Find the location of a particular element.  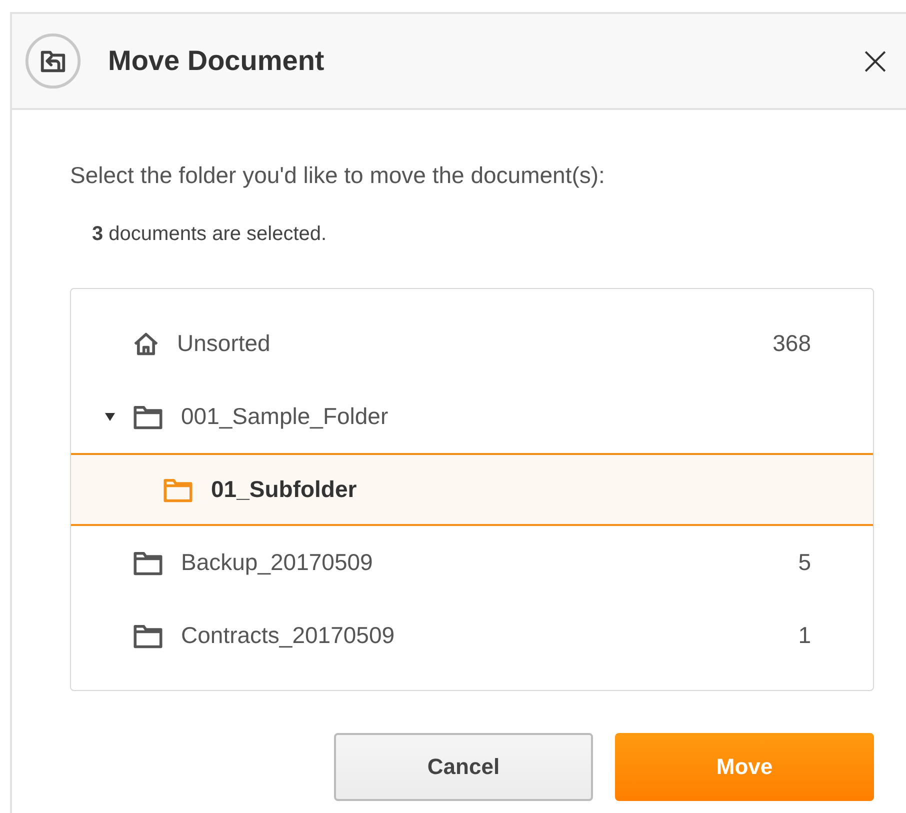

folder-row: Backup_20170509 5 is located at coordinates (462, 562).